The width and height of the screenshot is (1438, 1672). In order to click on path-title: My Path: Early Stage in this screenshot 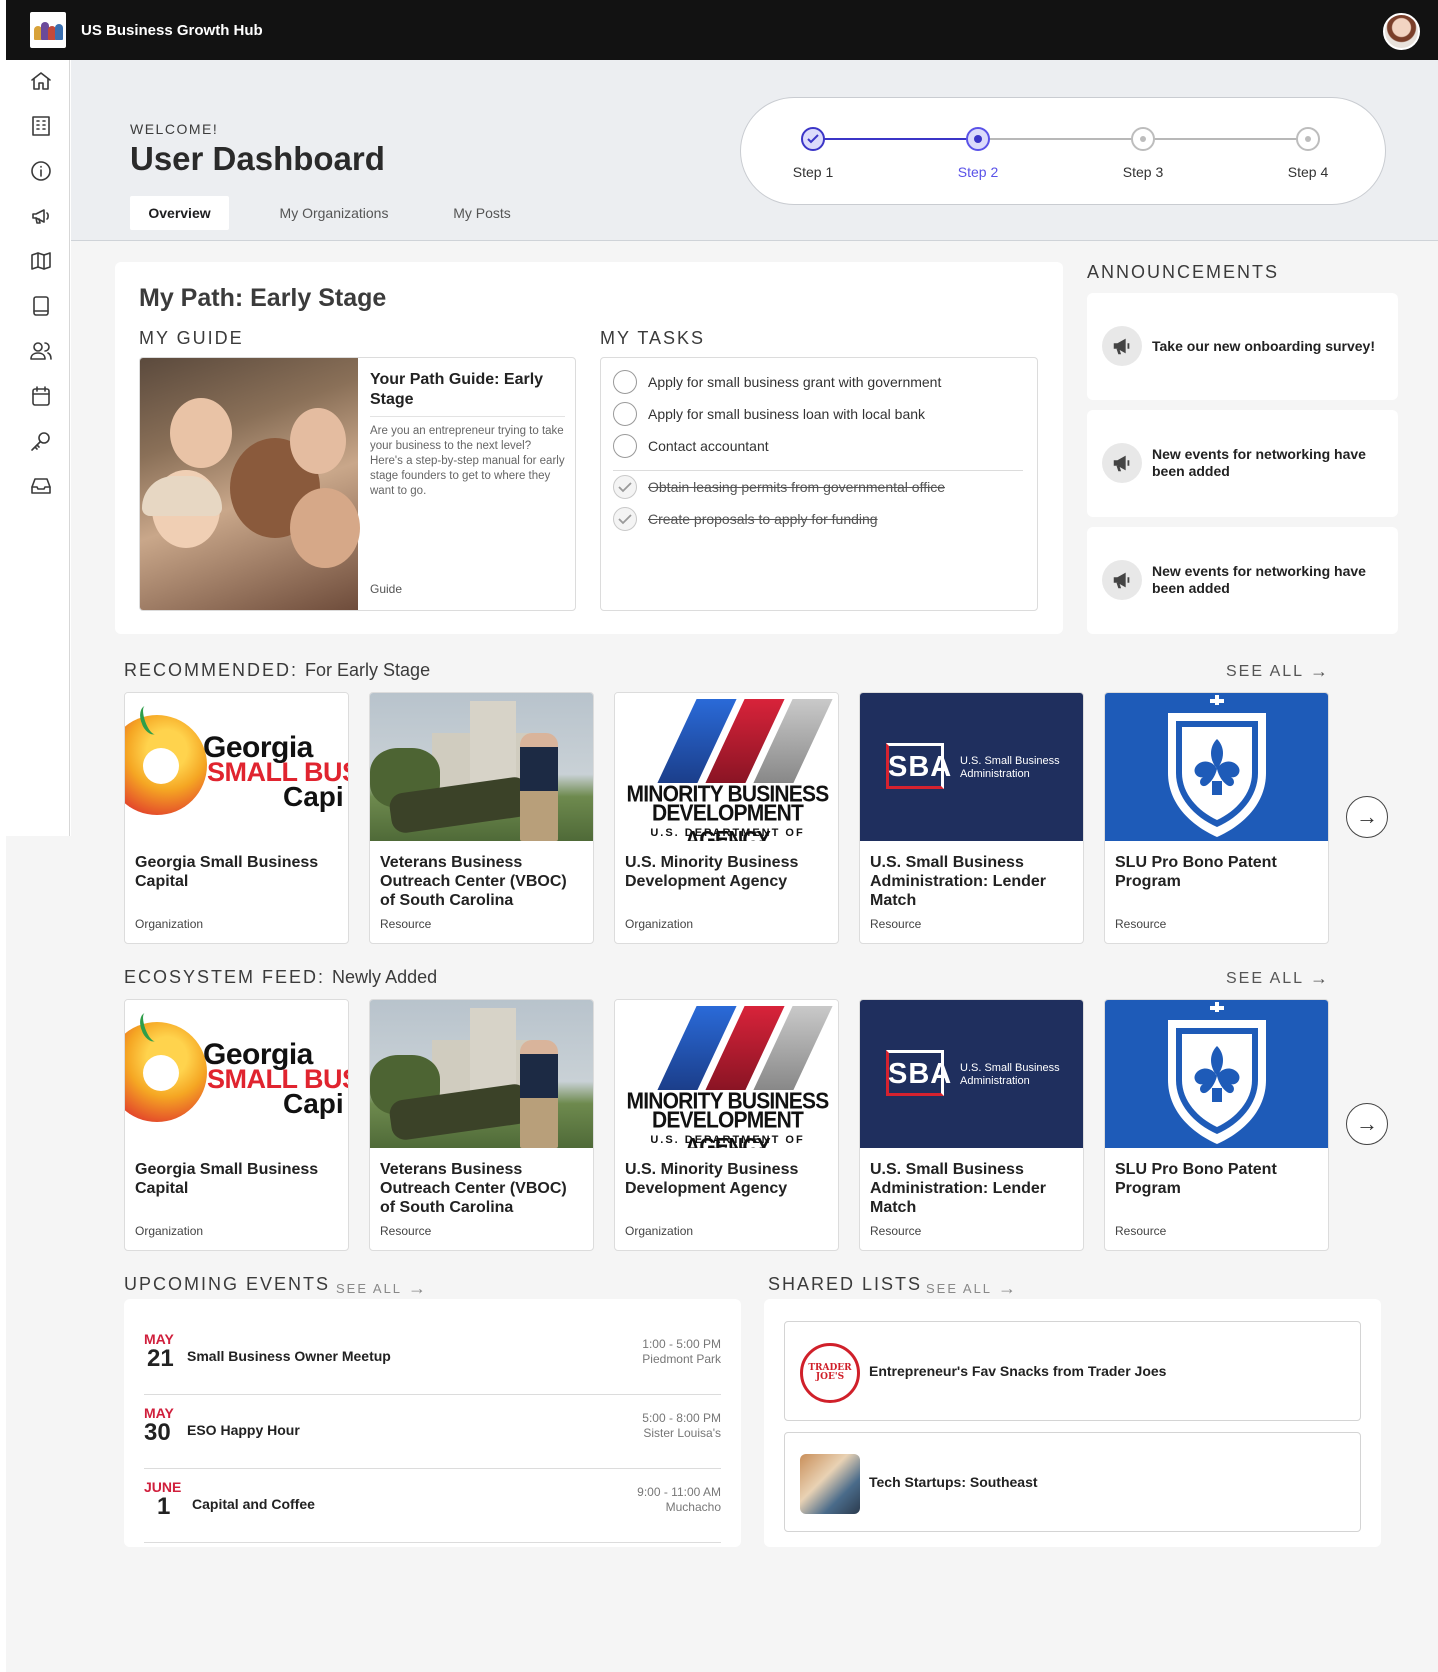, I will do `click(263, 298)`.